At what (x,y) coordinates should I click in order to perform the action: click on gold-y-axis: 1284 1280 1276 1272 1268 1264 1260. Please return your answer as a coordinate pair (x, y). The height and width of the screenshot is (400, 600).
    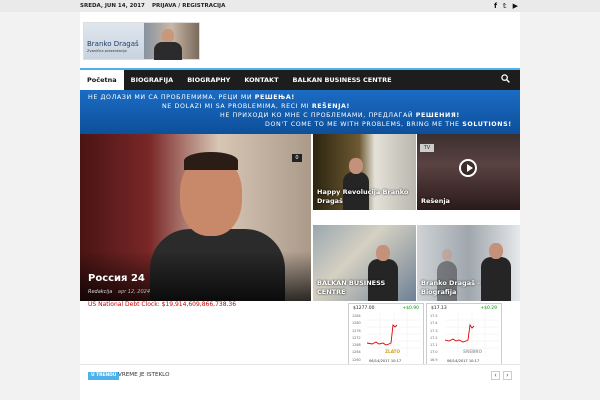
    Looking at the image, I should click on (356, 338).